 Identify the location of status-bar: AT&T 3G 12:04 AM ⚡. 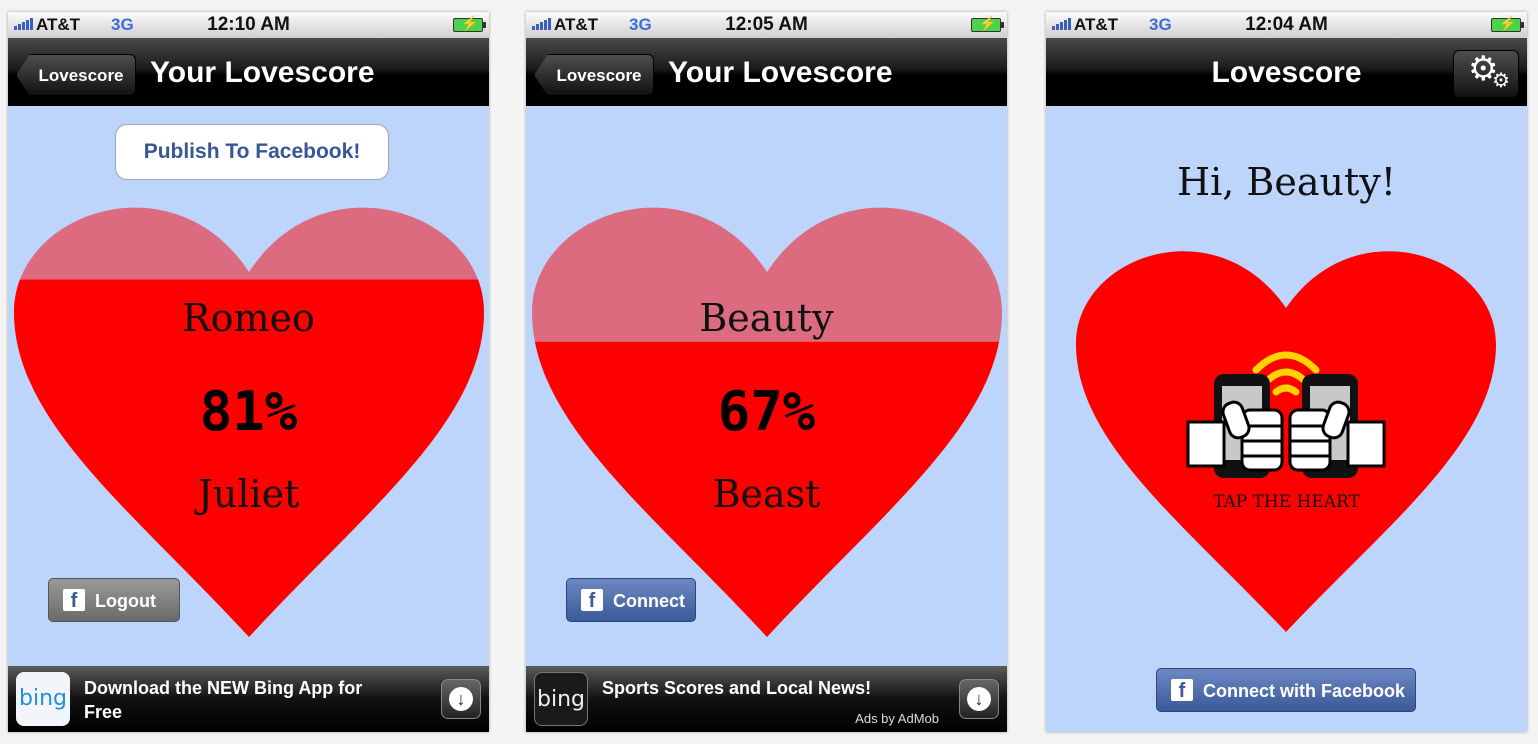
(1286, 25).